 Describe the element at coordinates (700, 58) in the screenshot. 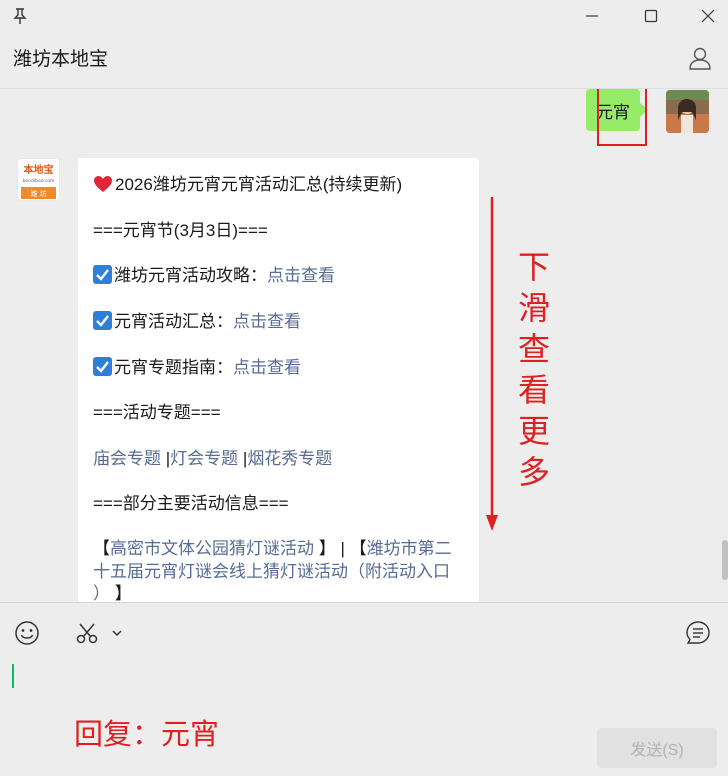

I see `profile-icon` at that location.